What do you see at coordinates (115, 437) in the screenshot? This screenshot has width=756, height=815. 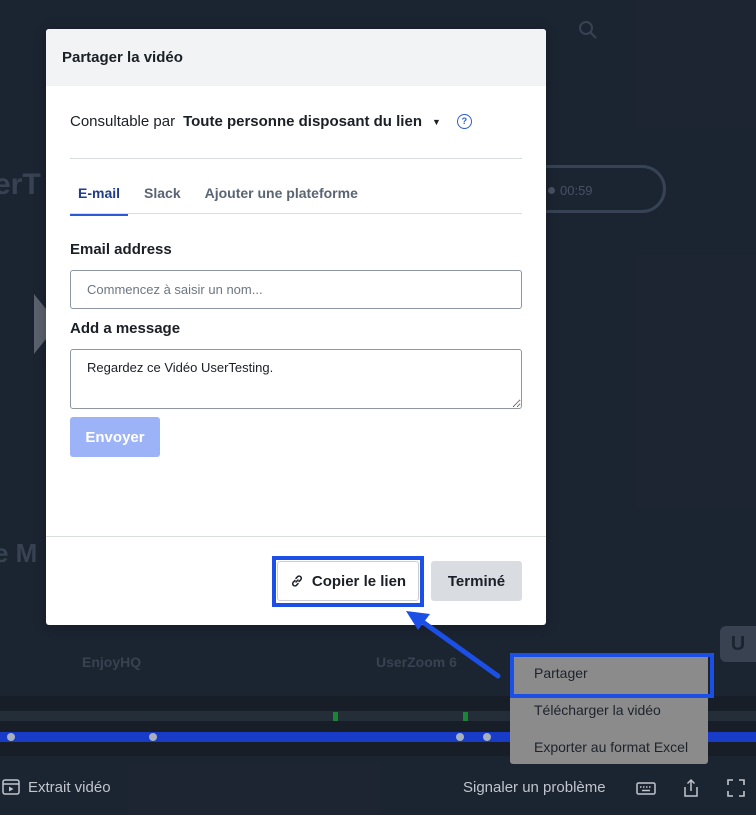 I see `send-button: Envoyer` at bounding box center [115, 437].